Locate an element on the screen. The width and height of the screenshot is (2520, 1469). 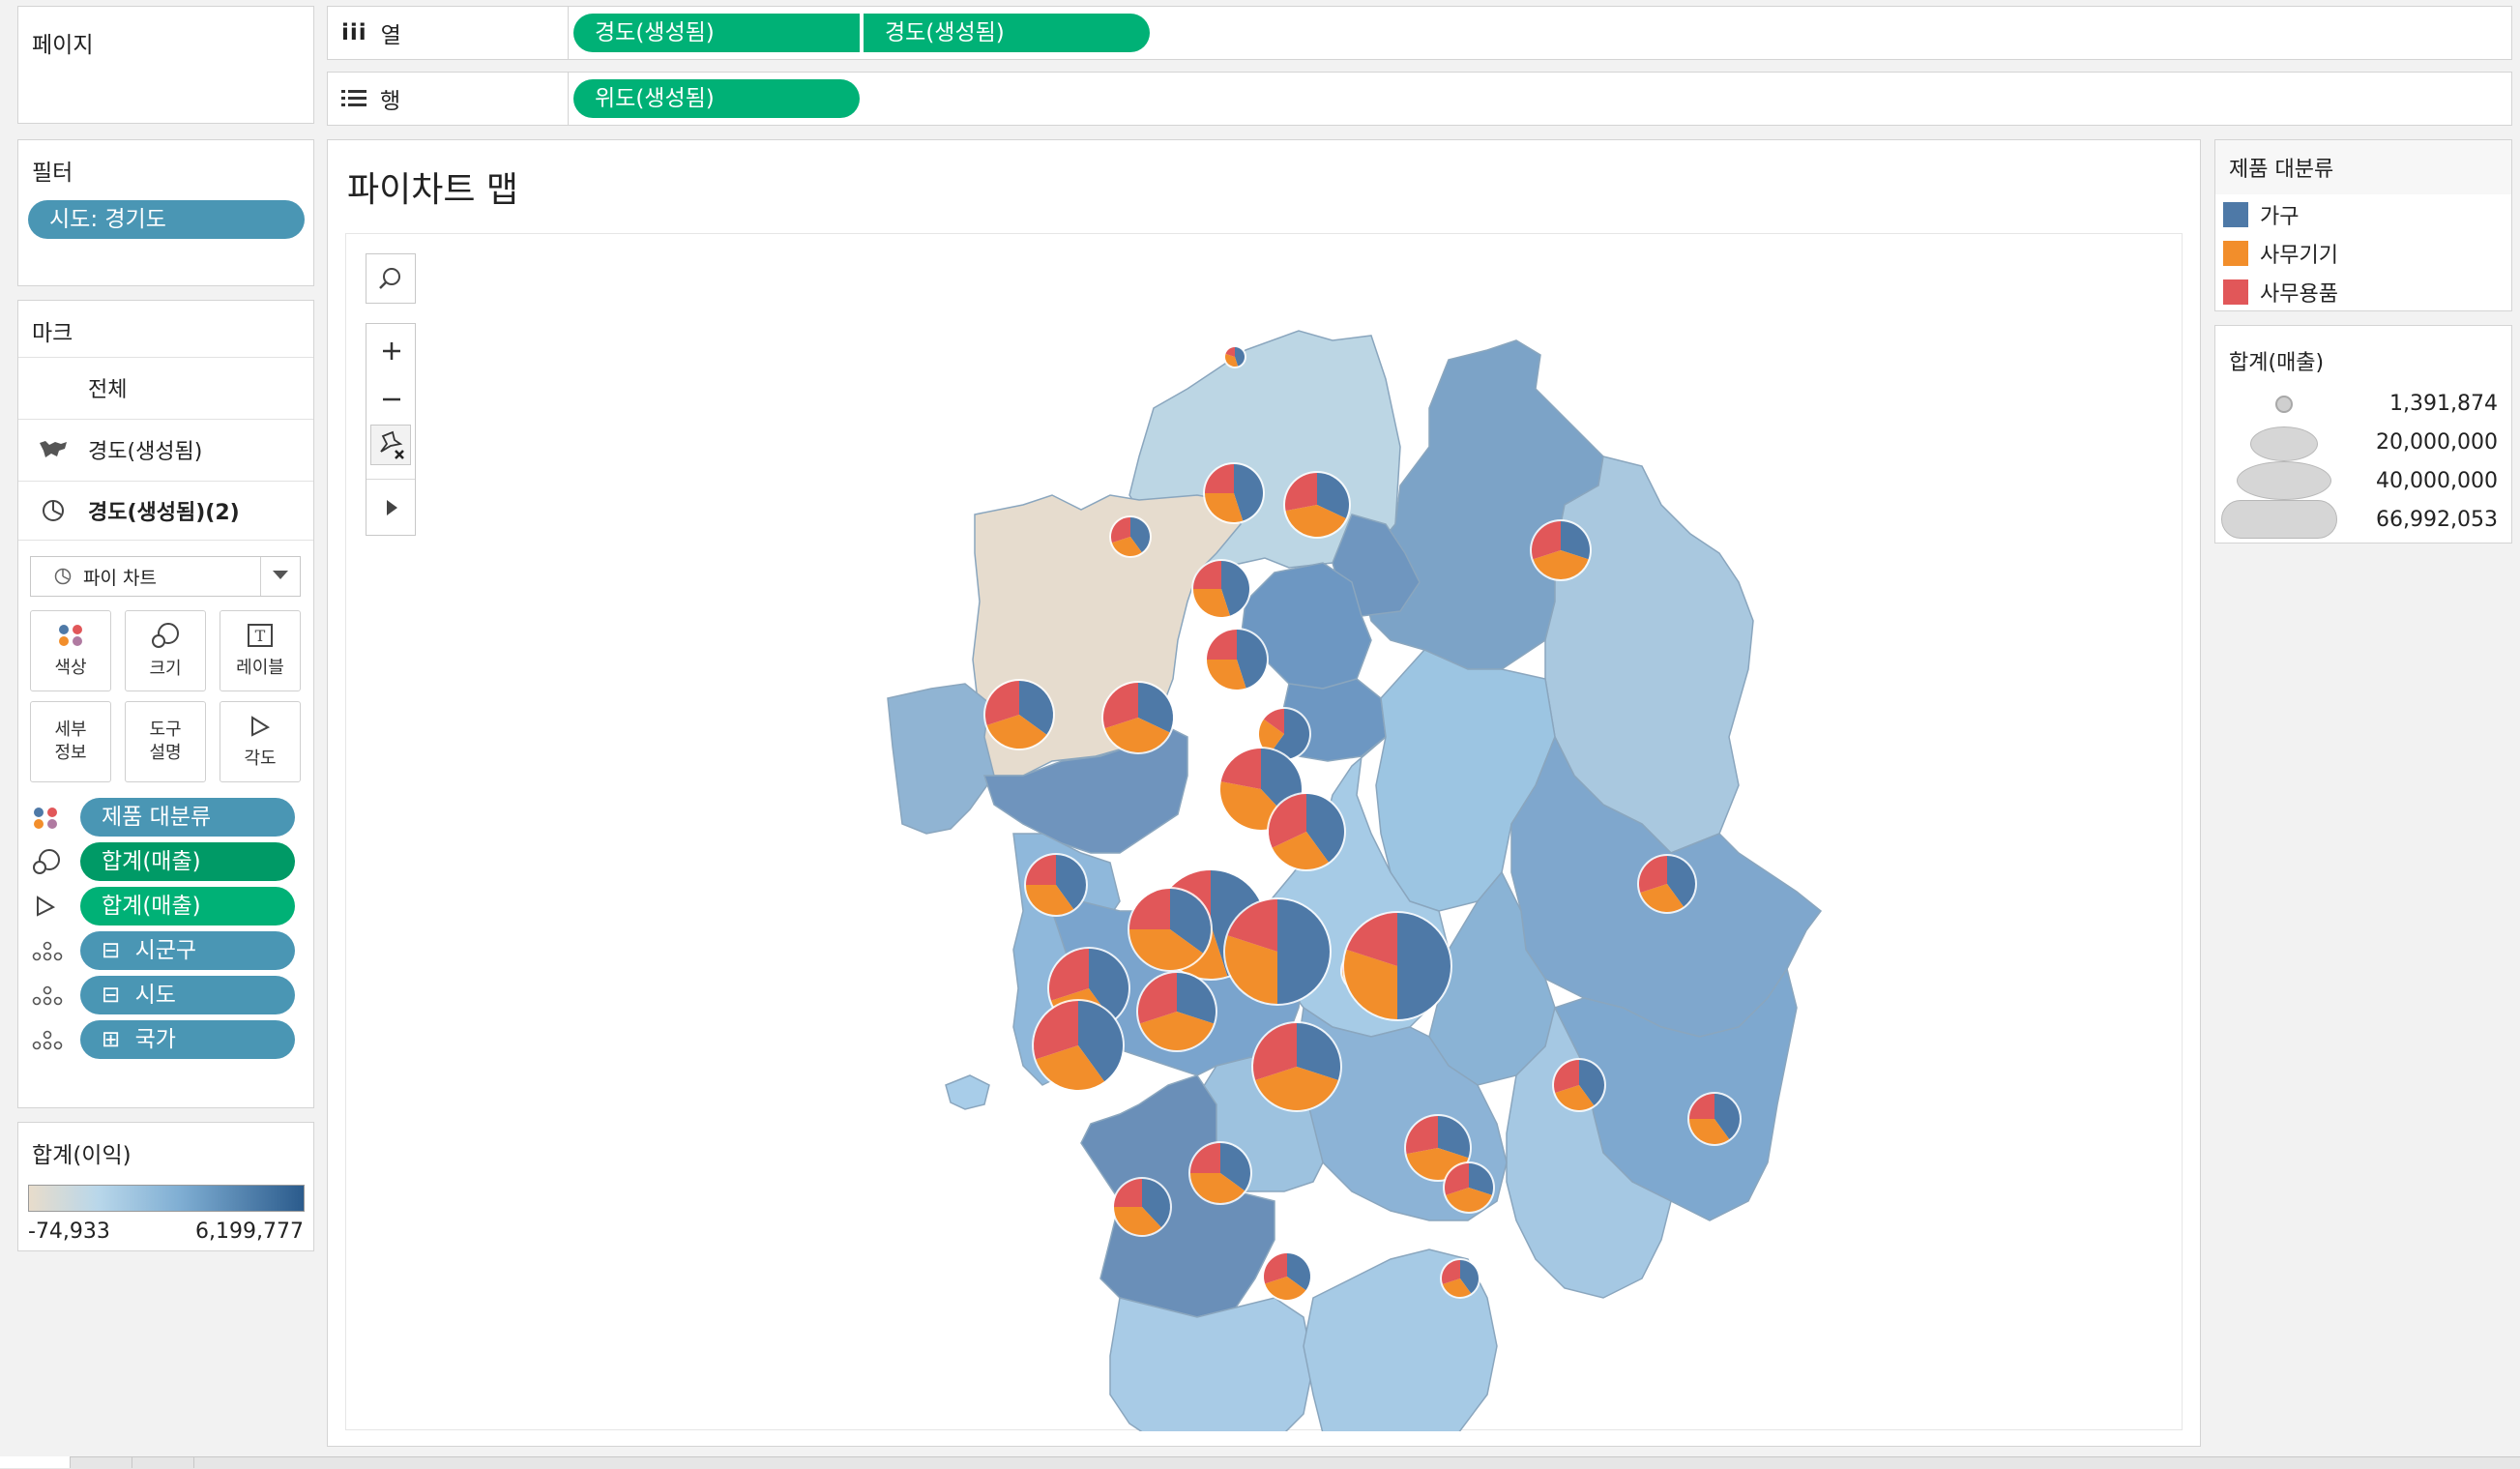
legend-item-office-machines: 사무기기 is located at coordinates (2281, 253).